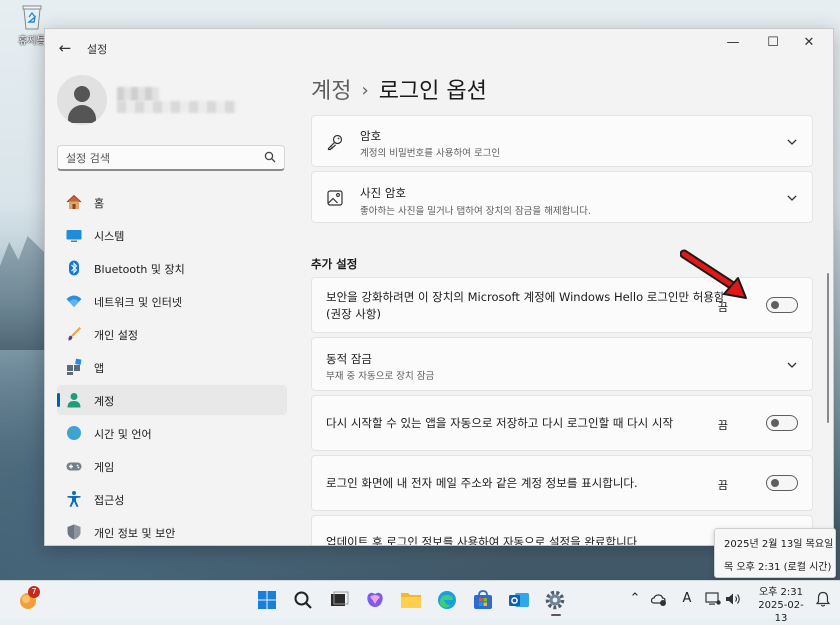 Image resolution: width=840 pixels, height=625 pixels. I want to click on chevron-up-icon: ⌃, so click(635, 598).